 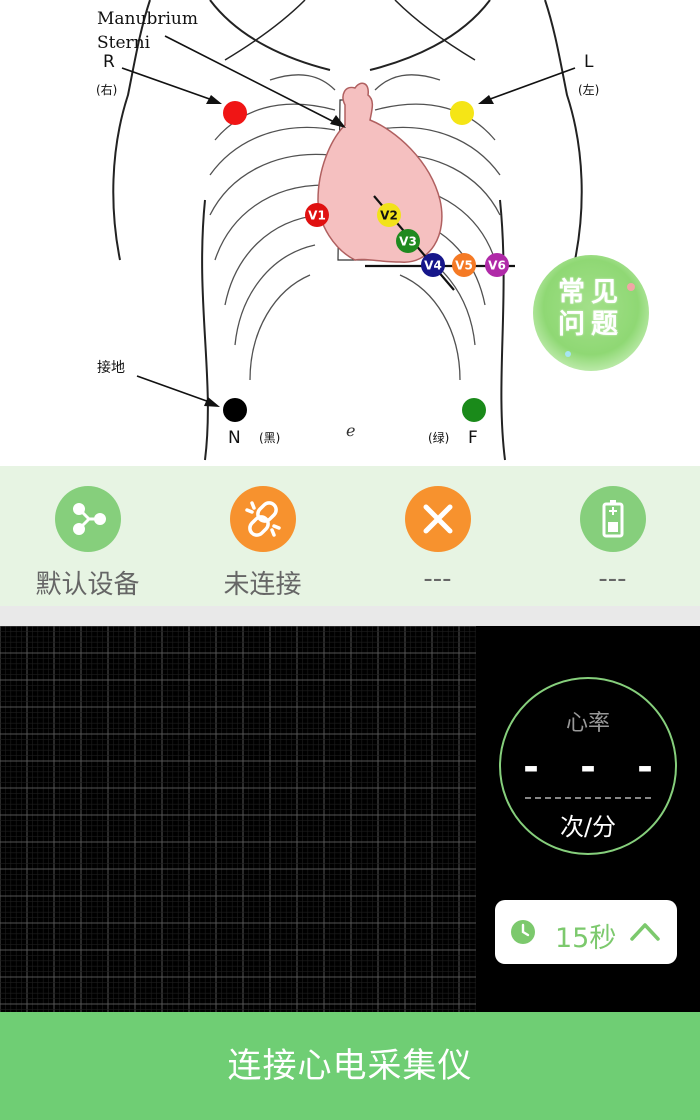 What do you see at coordinates (497, 266) in the screenshot?
I see `lead-v6-label: V6` at bounding box center [497, 266].